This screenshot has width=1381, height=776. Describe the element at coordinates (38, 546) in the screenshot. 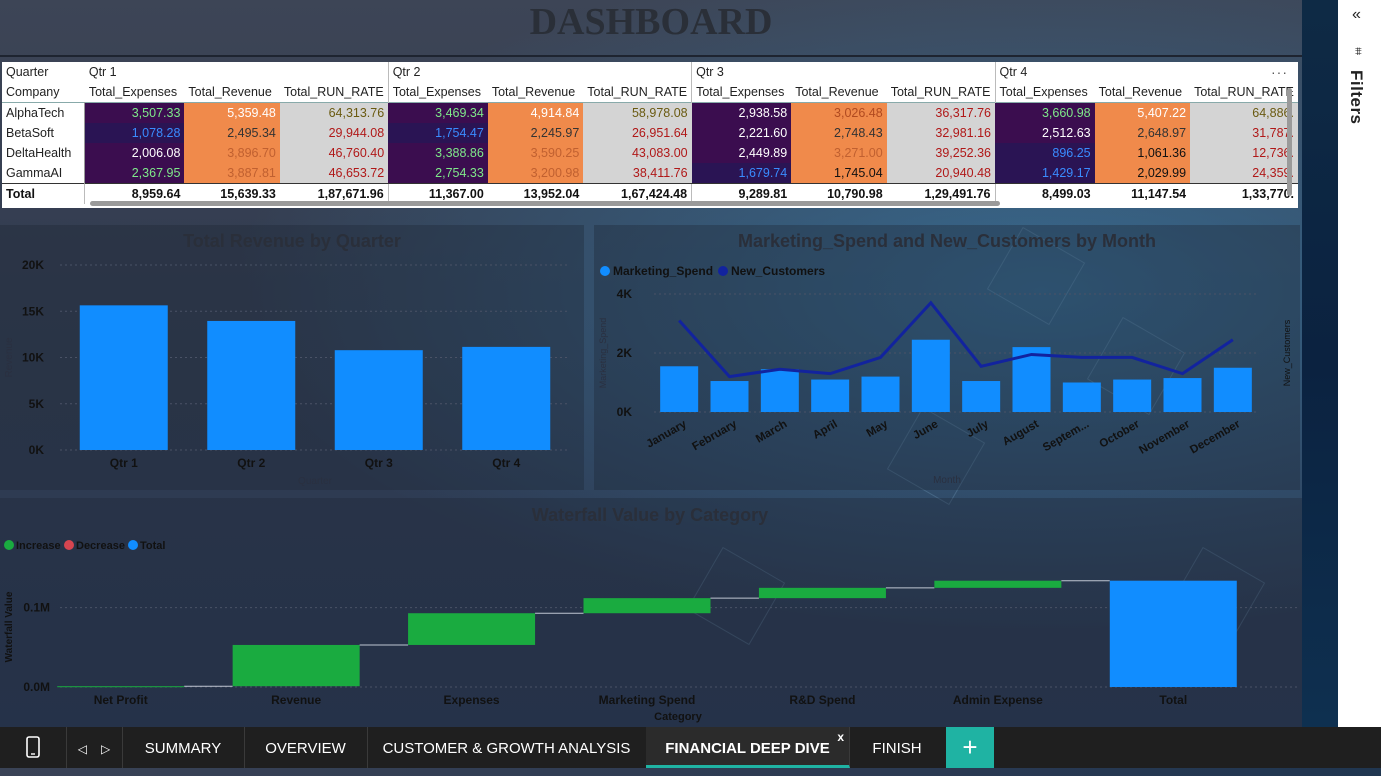

I see `legend-label: Increase` at that location.